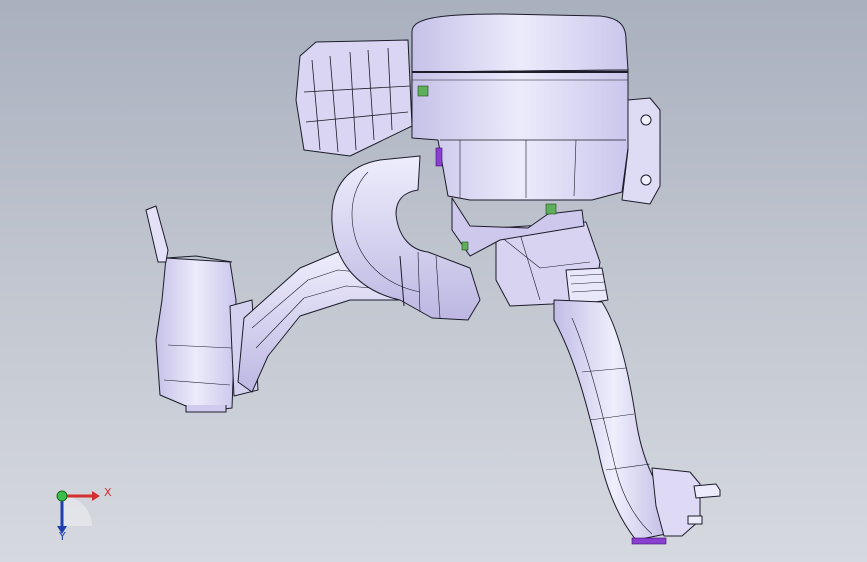  I want to click on air-filter-lid, so click(520, 43).